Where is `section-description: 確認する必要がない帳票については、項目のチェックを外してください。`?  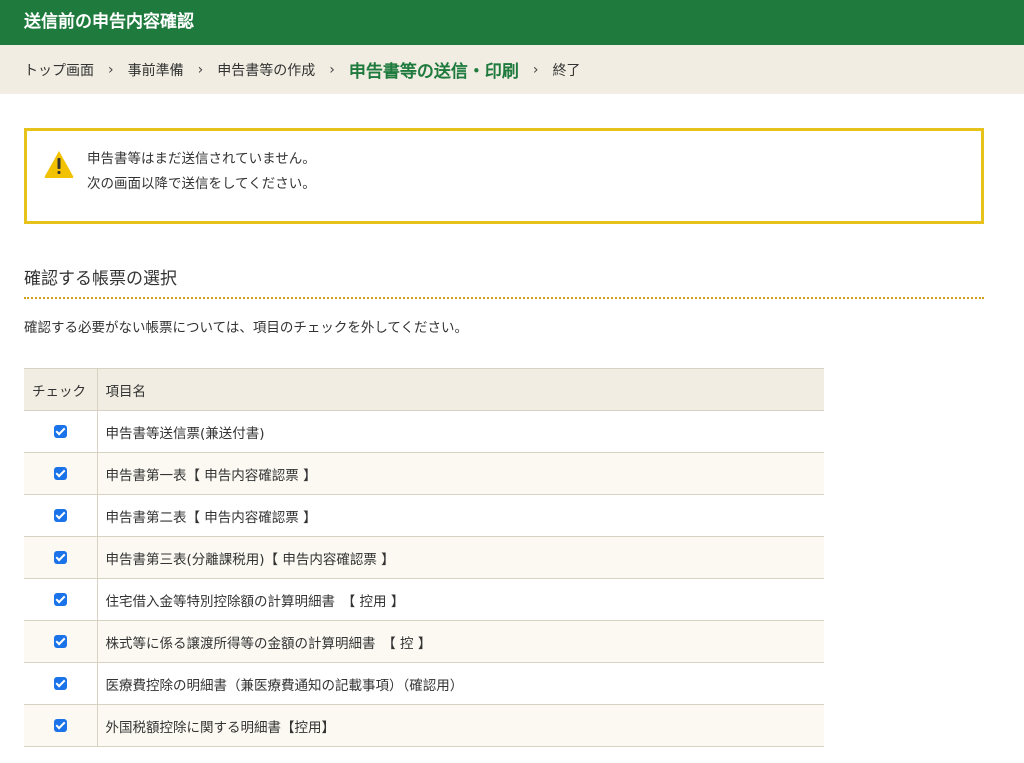
section-description: 確認する必要がない帳票については、項目のチェックを外してください。 is located at coordinates (246, 328).